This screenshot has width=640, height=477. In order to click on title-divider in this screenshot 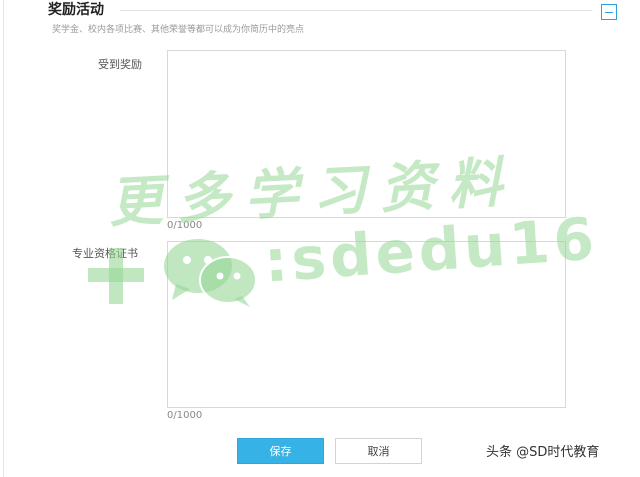, I will do `click(356, 10)`.